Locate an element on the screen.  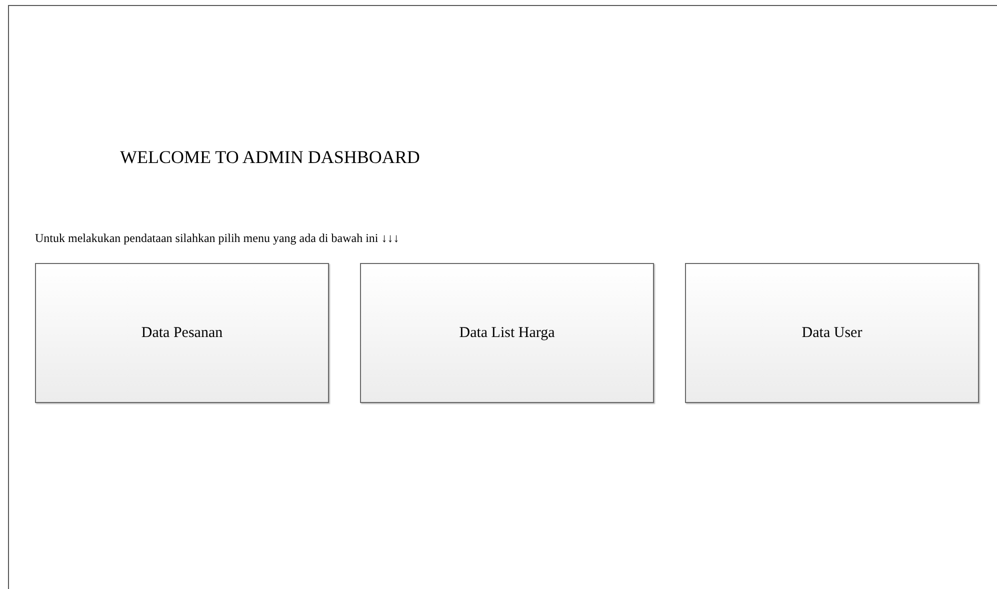
menu-button: Data Pesanan is located at coordinates (182, 333).